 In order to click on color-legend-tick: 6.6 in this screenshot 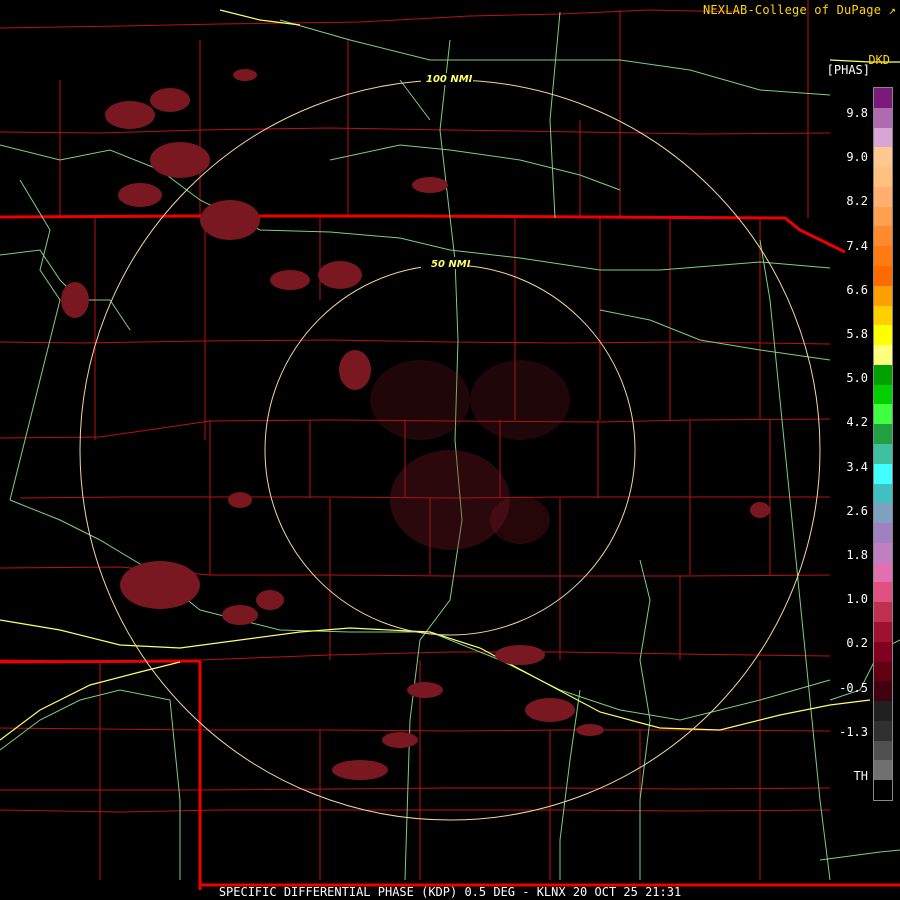, I will do `click(857, 289)`.